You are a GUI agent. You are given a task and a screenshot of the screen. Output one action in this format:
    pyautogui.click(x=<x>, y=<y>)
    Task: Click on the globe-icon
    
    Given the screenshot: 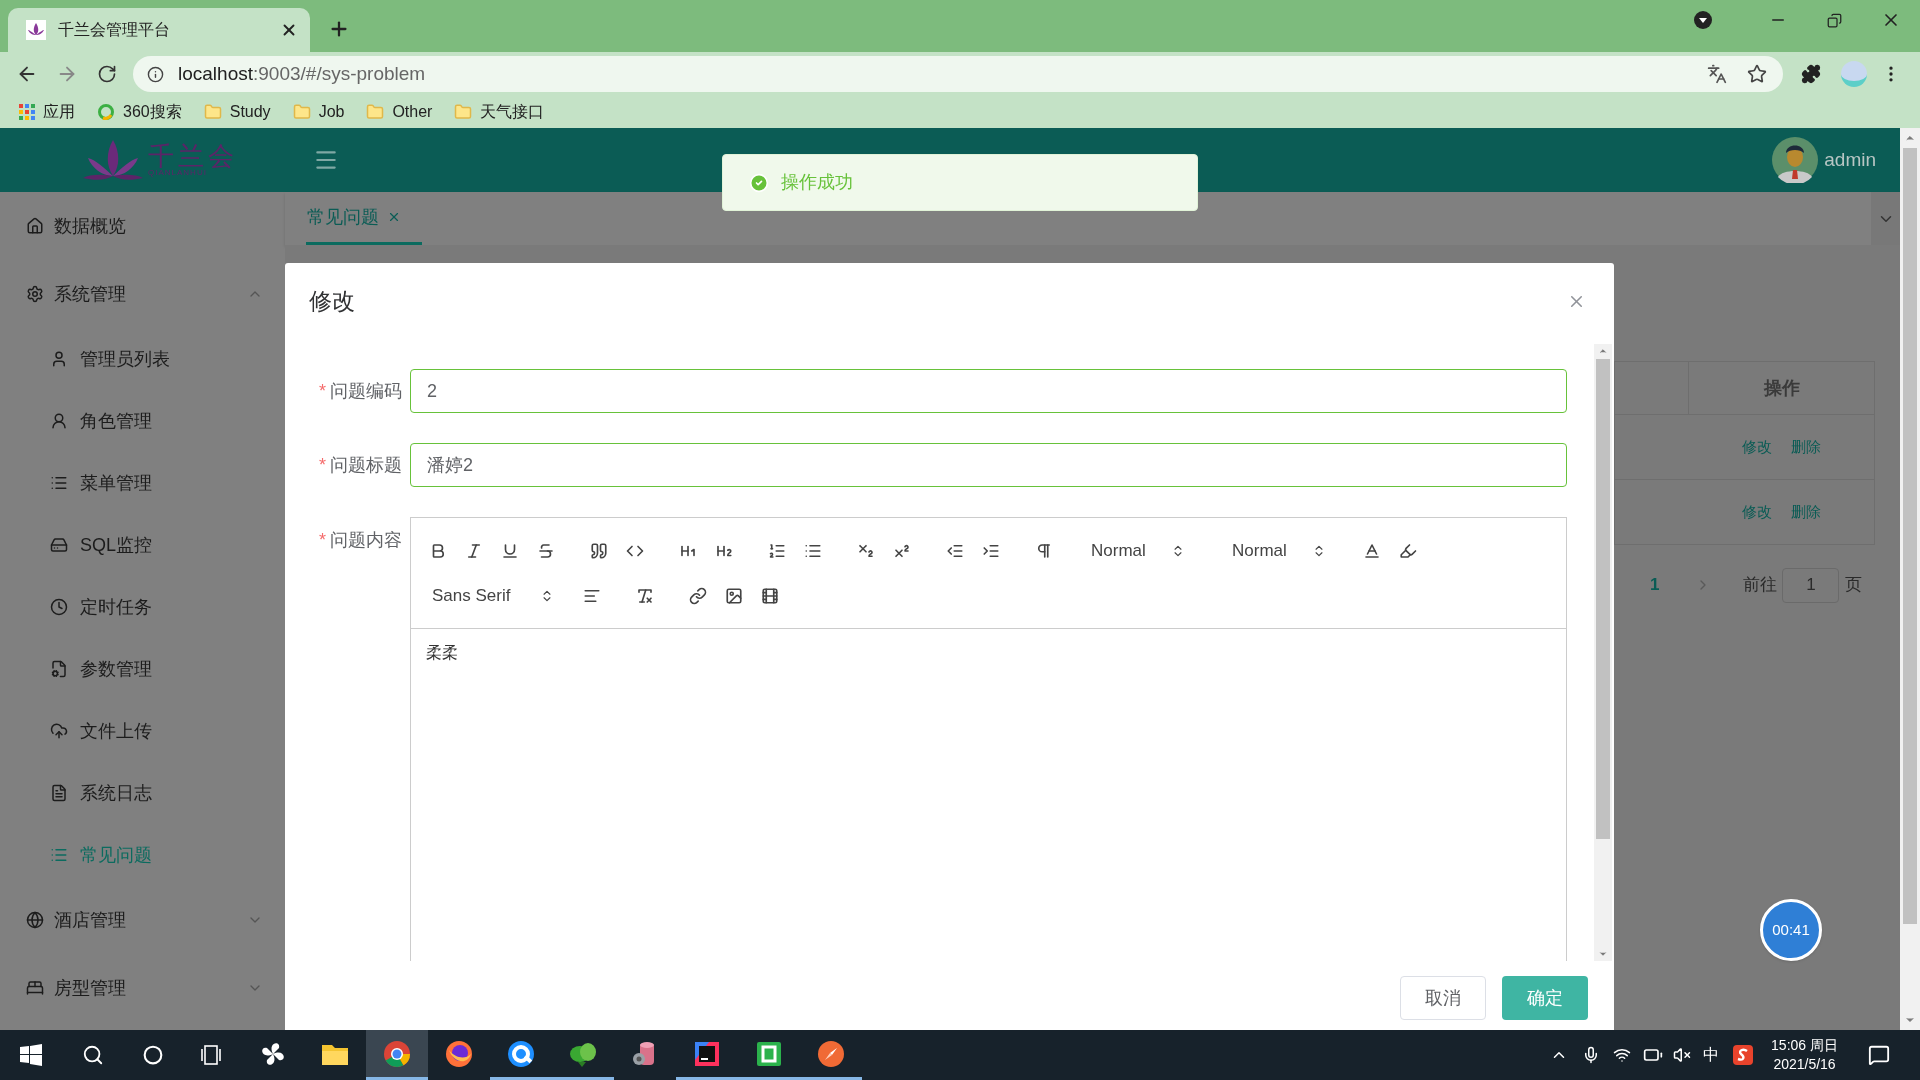 What is the action you would take?
    pyautogui.click(x=35, y=920)
    